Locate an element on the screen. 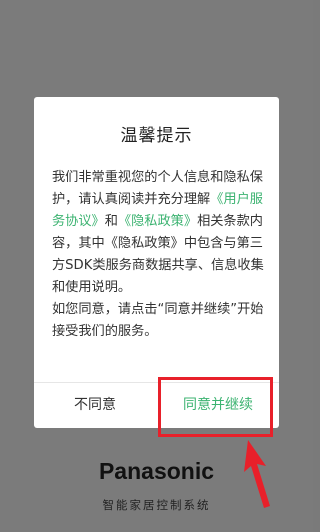 The image size is (320, 532). highlight-annotation-box is located at coordinates (215, 407).